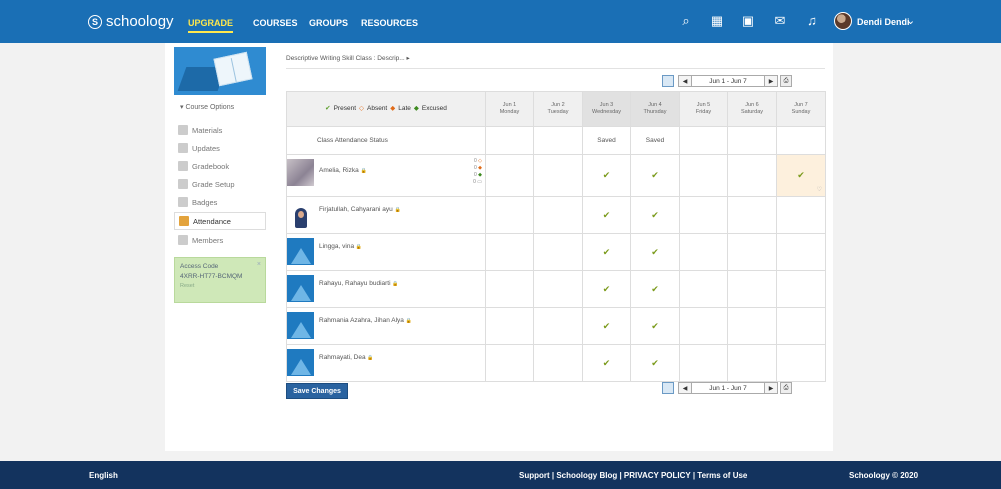 This screenshot has width=1001, height=489. I want to click on sidebar-item-materials: Materials, so click(220, 130).